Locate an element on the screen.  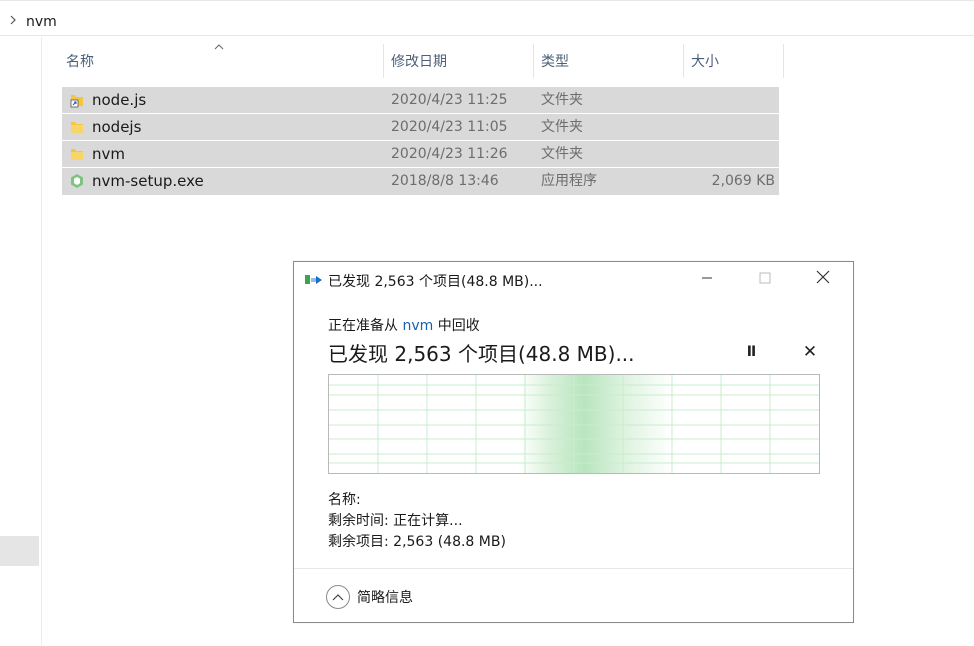
file-row: nvm 2020/4/23 11:26 文件夹 is located at coordinates (420, 154).